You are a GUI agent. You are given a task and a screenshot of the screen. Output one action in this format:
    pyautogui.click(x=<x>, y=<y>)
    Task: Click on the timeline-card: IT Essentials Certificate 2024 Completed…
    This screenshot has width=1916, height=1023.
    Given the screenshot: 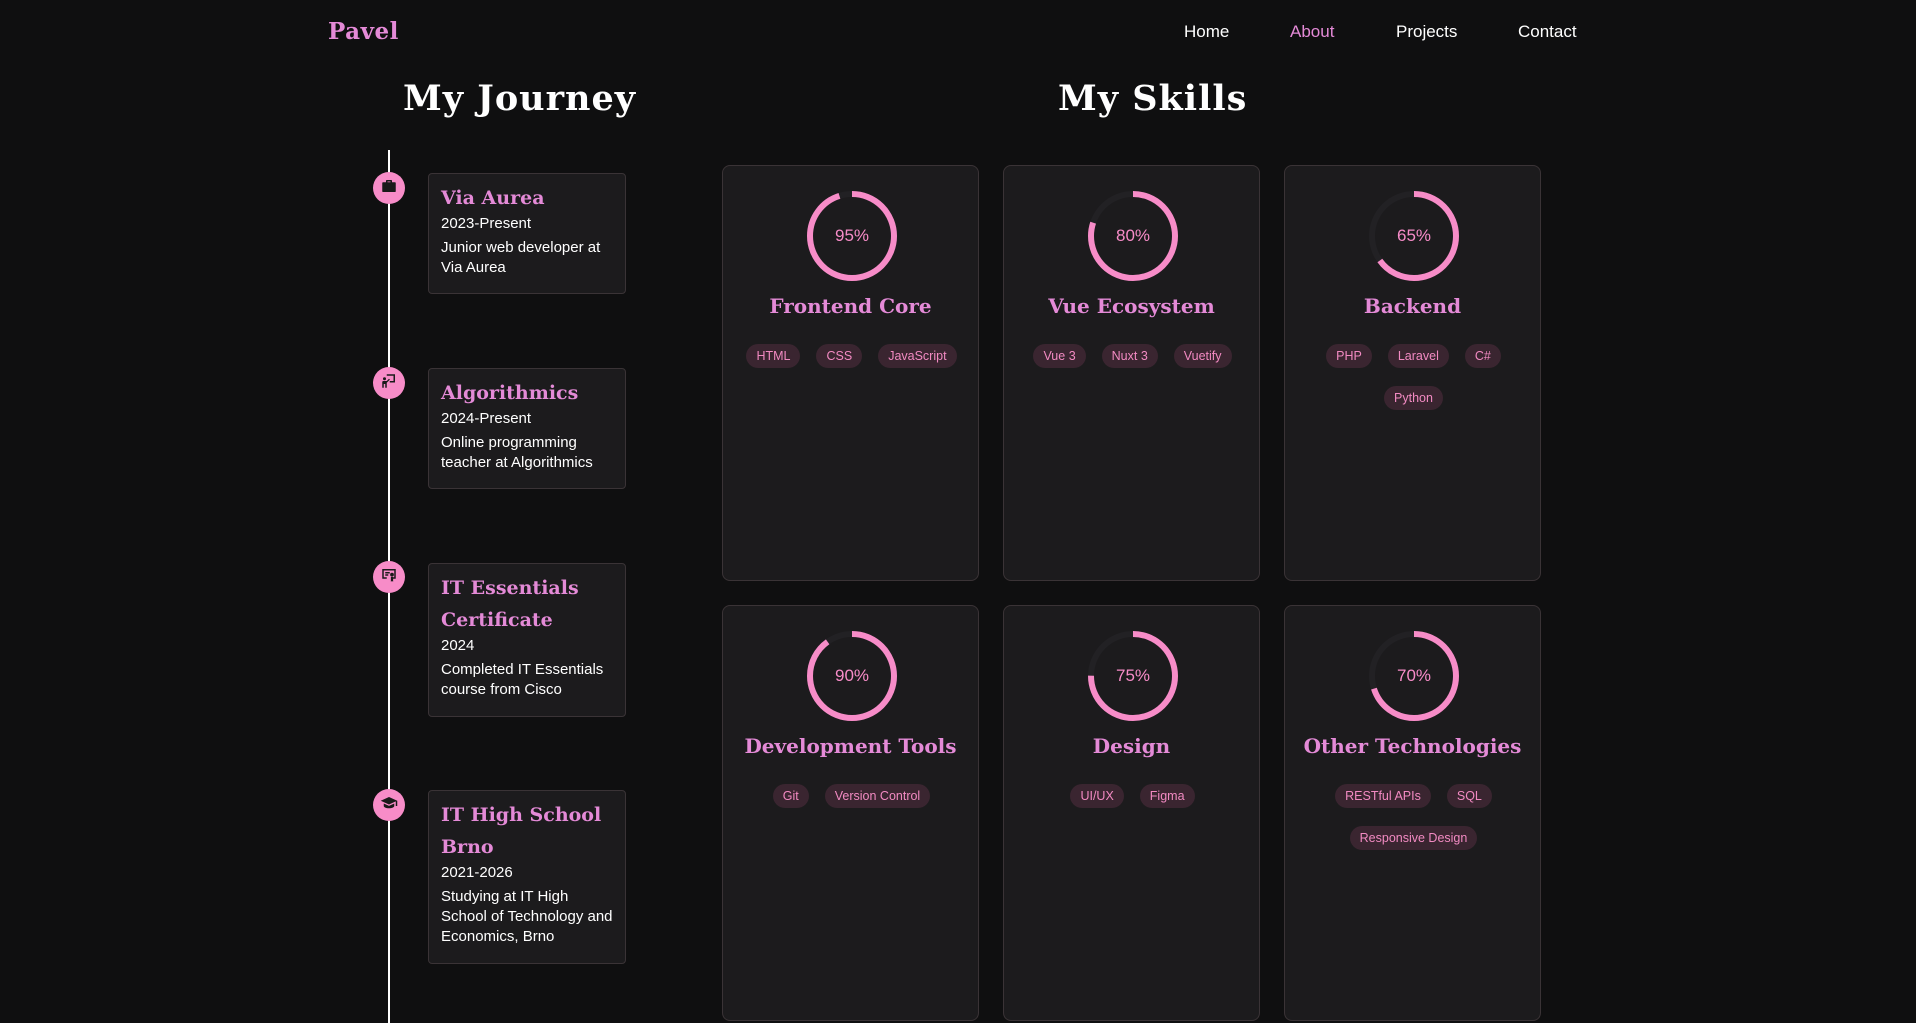 What is the action you would take?
    pyautogui.click(x=527, y=640)
    